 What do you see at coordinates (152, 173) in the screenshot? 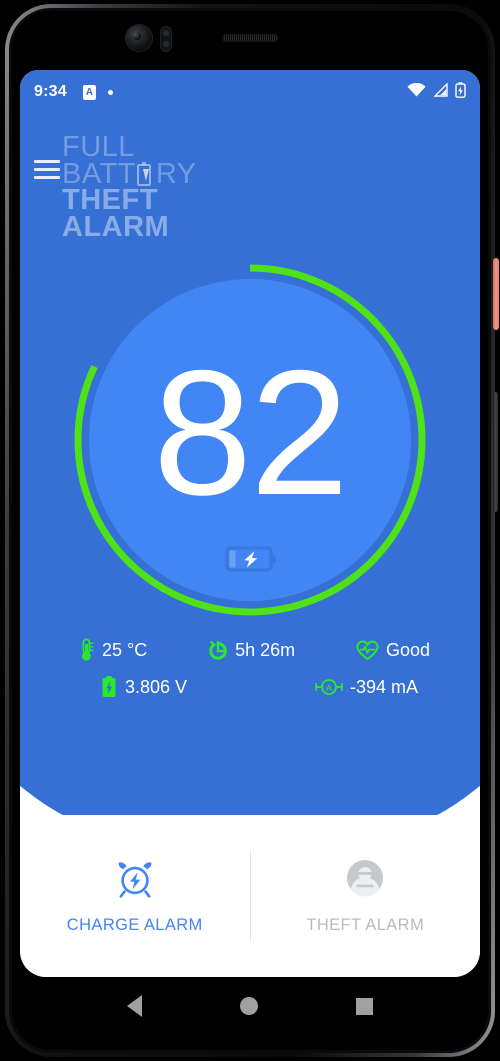
I see `logo-line-battery: BATTERY` at bounding box center [152, 173].